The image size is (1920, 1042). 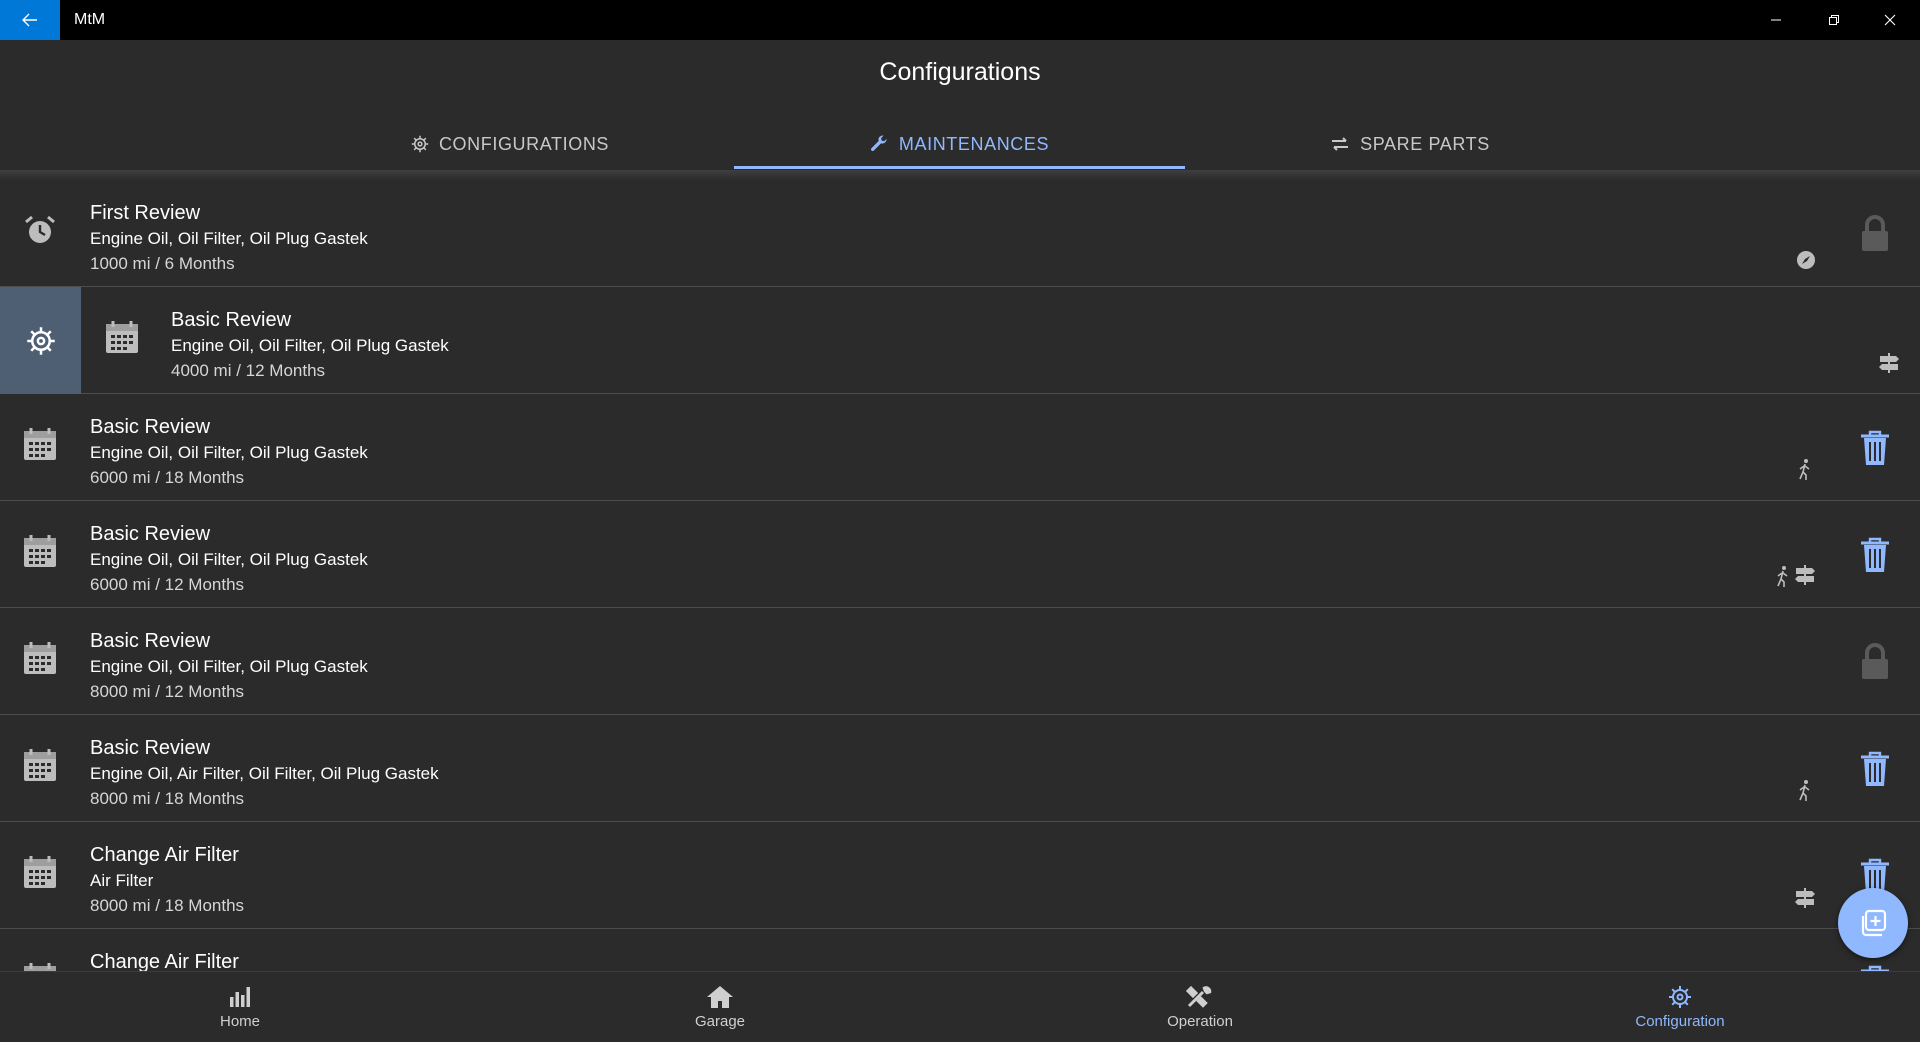 I want to click on nav-home: Home, so click(x=240, y=1007).